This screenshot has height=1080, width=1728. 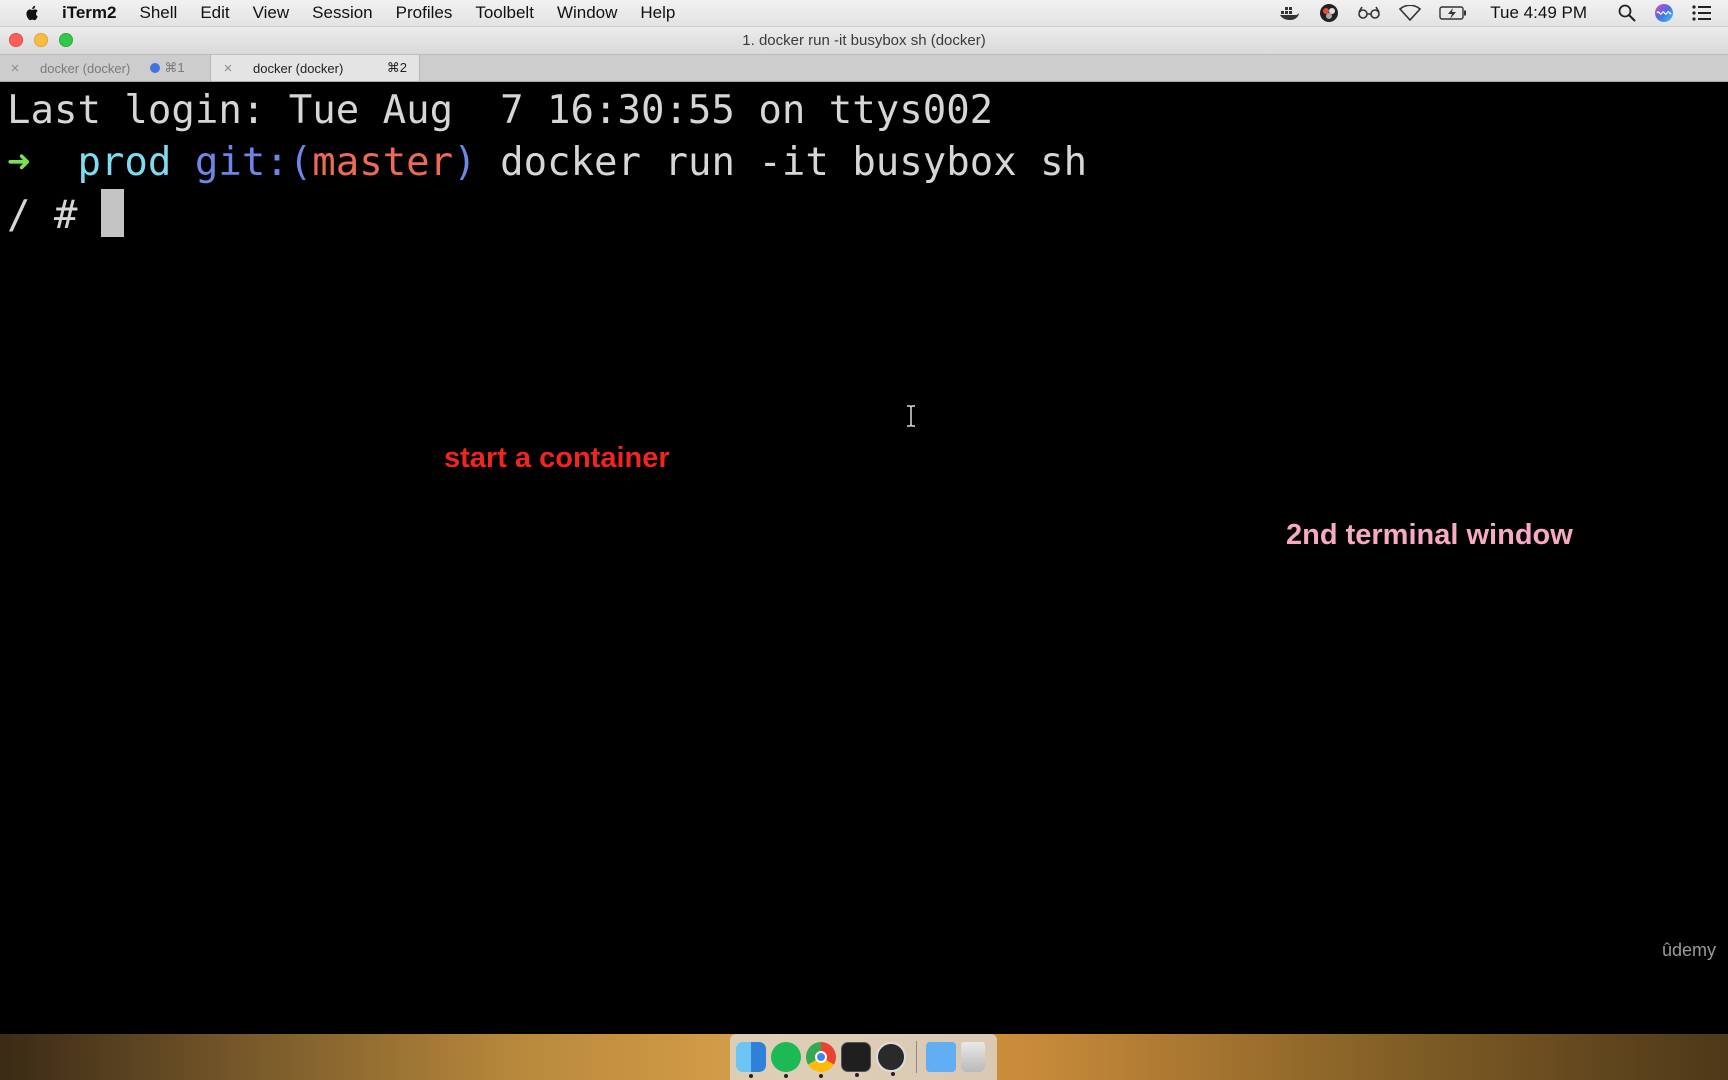 I want to click on tab-1: × docker (docker) ⌘1, so click(x=105, y=68).